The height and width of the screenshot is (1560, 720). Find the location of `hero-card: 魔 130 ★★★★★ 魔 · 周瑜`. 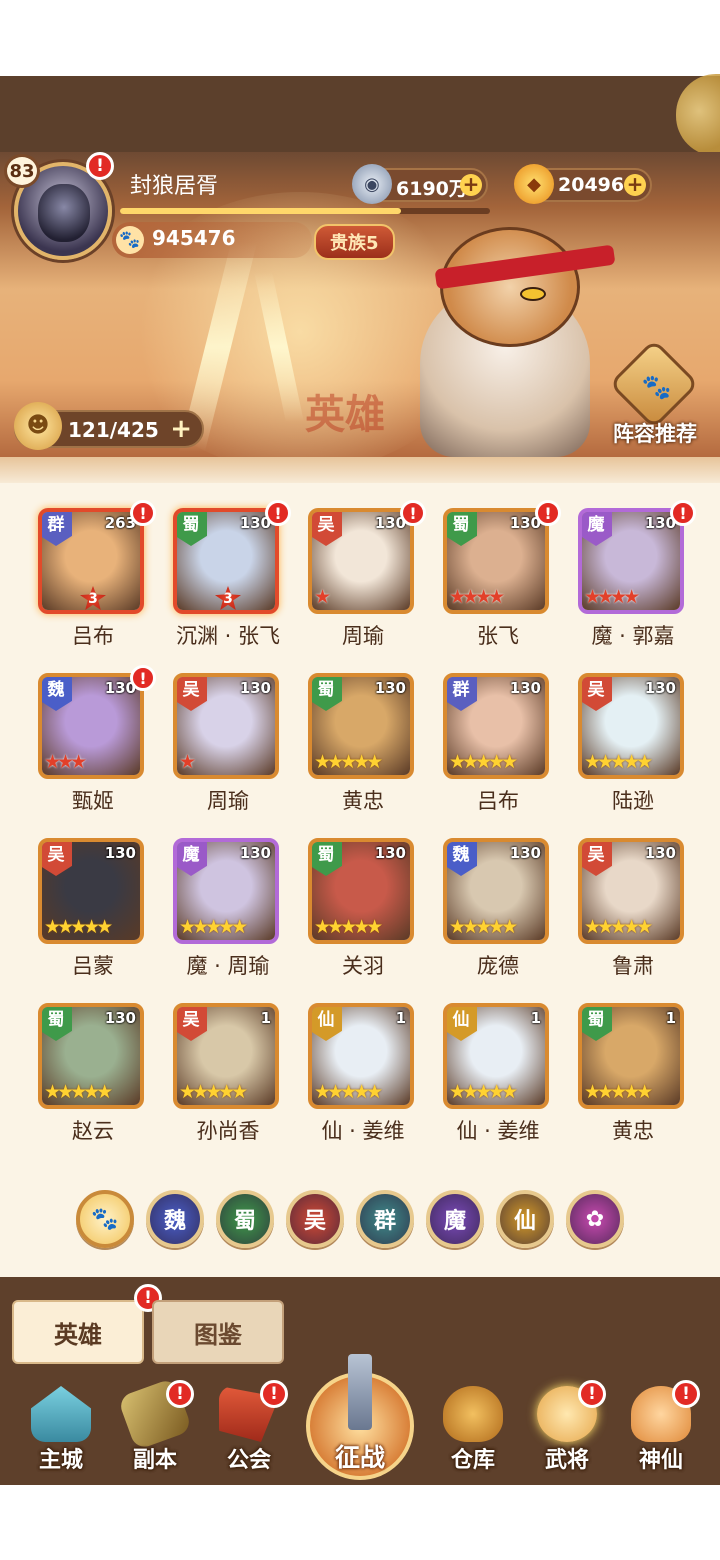

hero-card: 魔 130 ★★★★★ 魔 · 周瑜 is located at coordinates (228, 908).